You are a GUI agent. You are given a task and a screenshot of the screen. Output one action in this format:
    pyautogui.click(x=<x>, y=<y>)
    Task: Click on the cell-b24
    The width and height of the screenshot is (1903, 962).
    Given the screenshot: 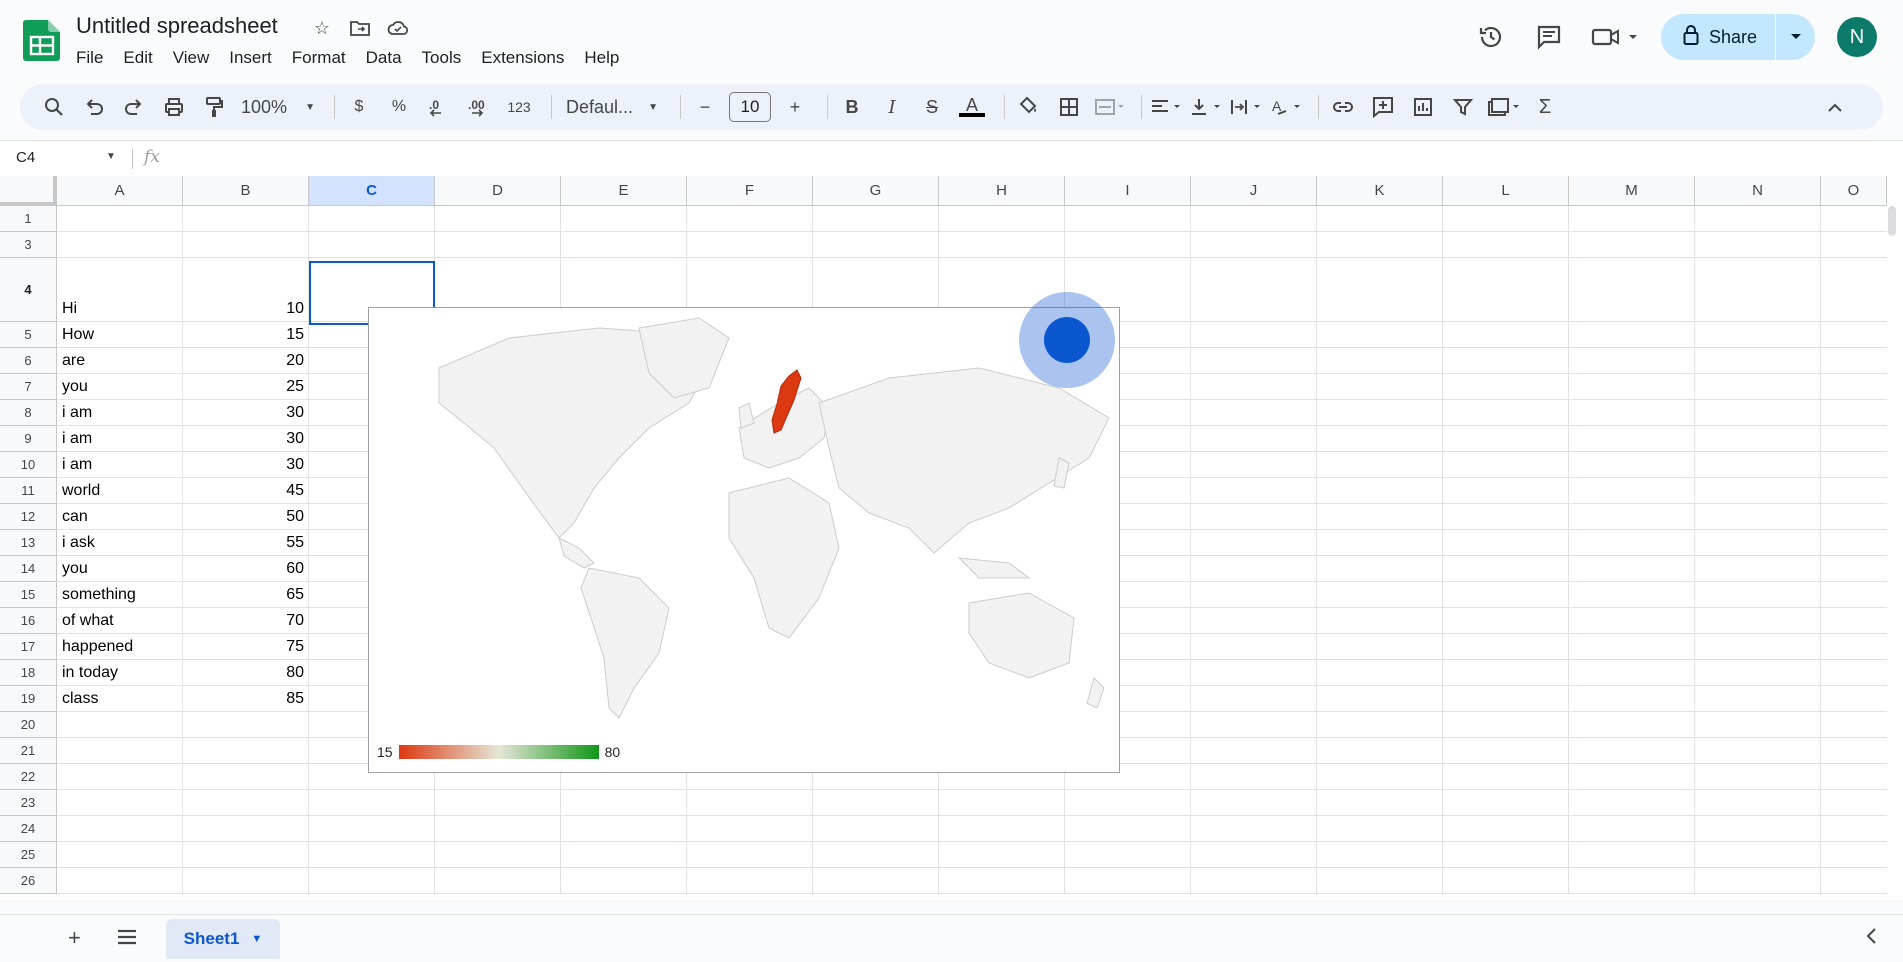 What is the action you would take?
    pyautogui.click(x=245, y=829)
    